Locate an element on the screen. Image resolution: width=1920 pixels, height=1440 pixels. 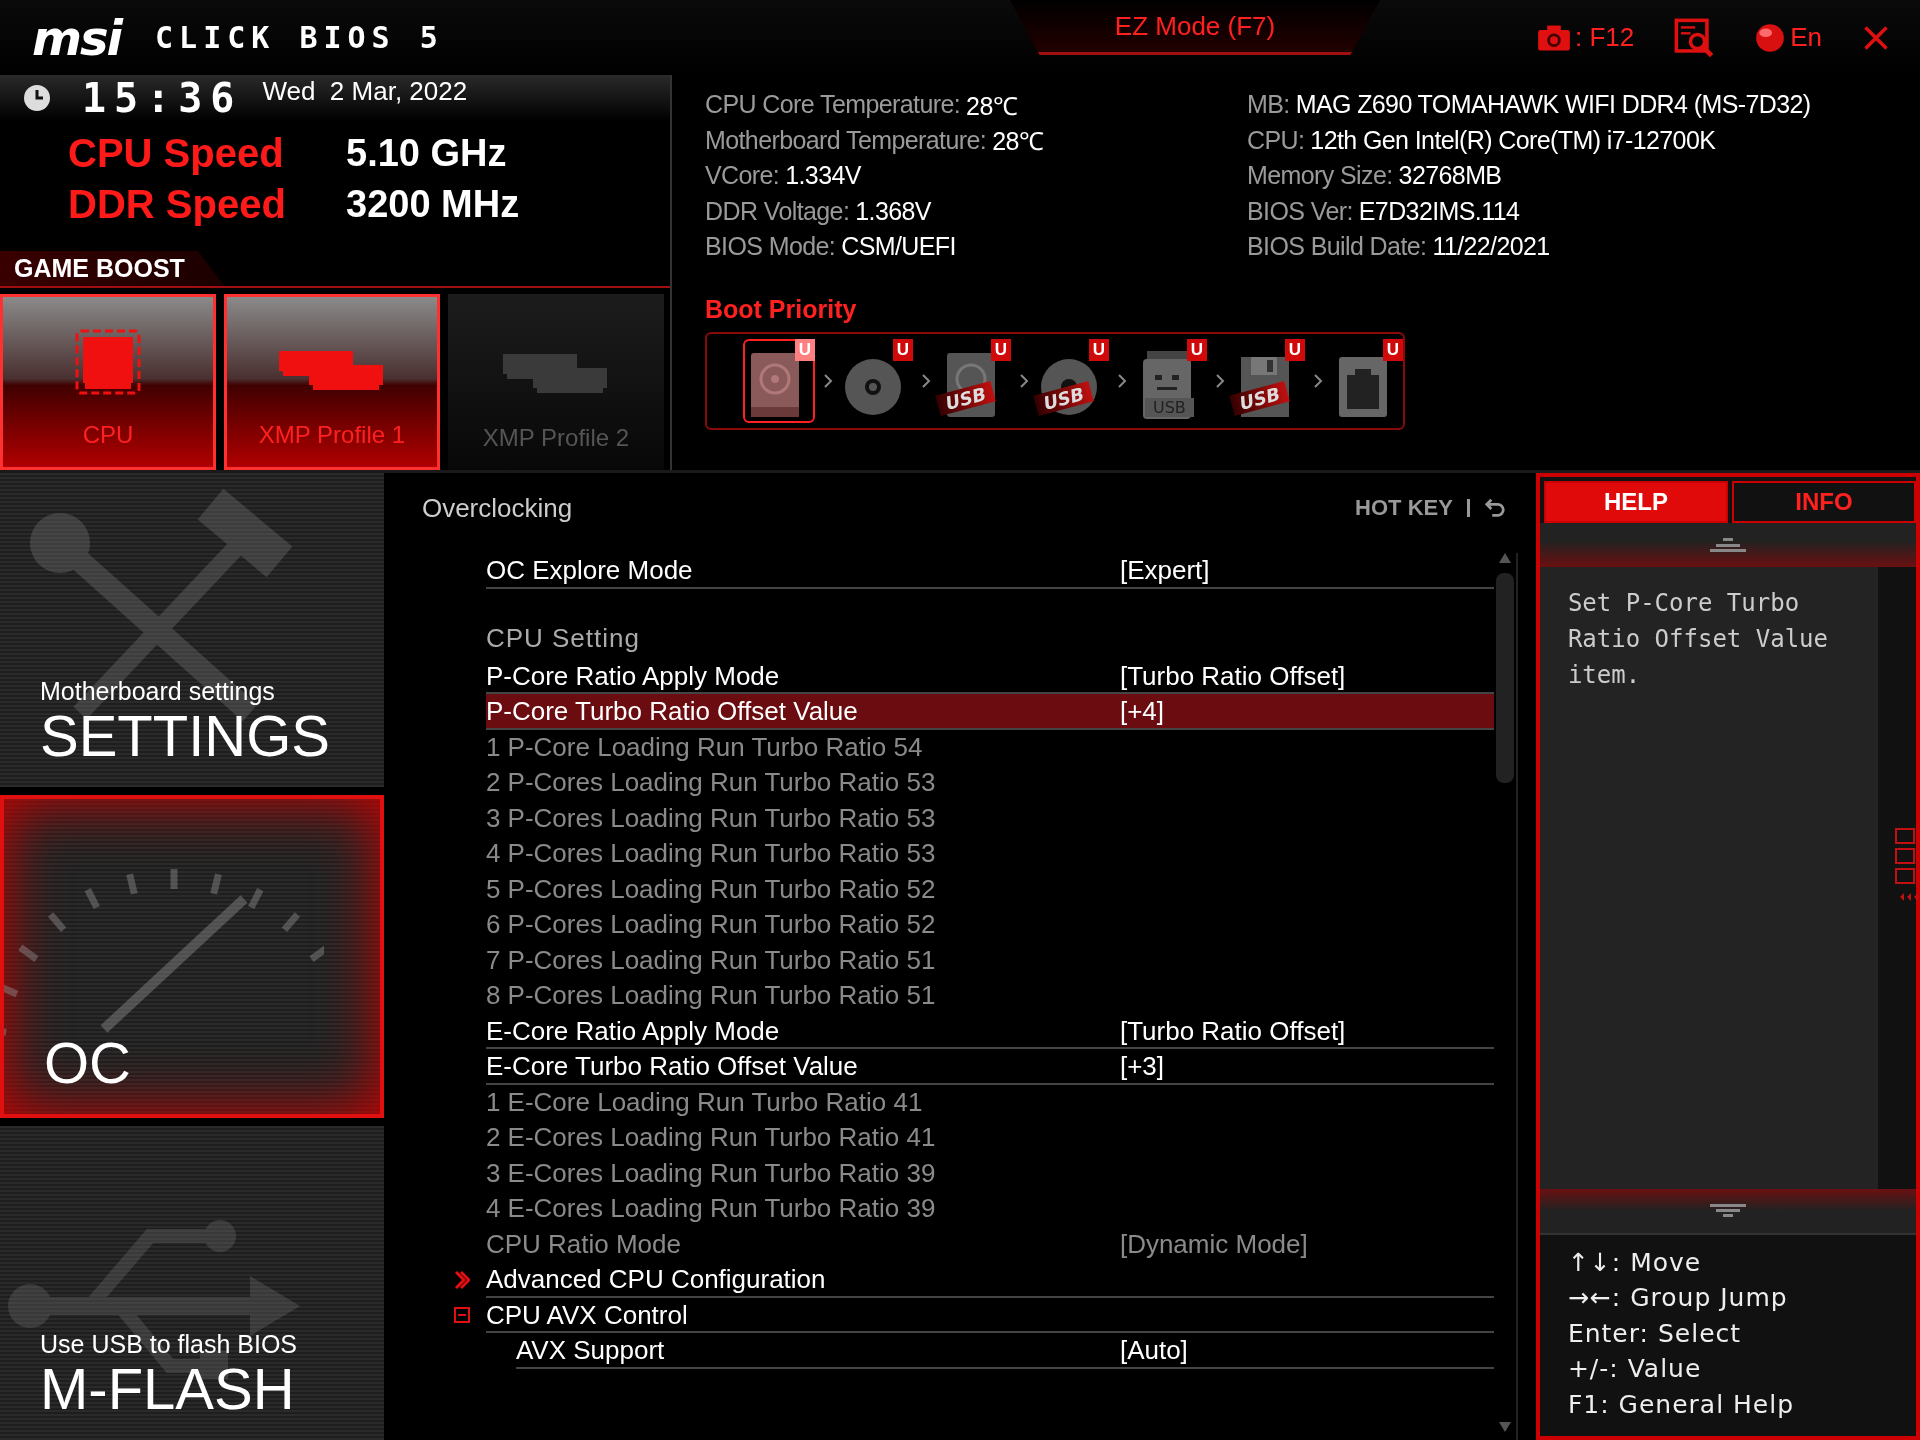
setting-row: P-Core Ratio Apply Mode [Turbo Ratio Offset] is located at coordinates (973, 676).